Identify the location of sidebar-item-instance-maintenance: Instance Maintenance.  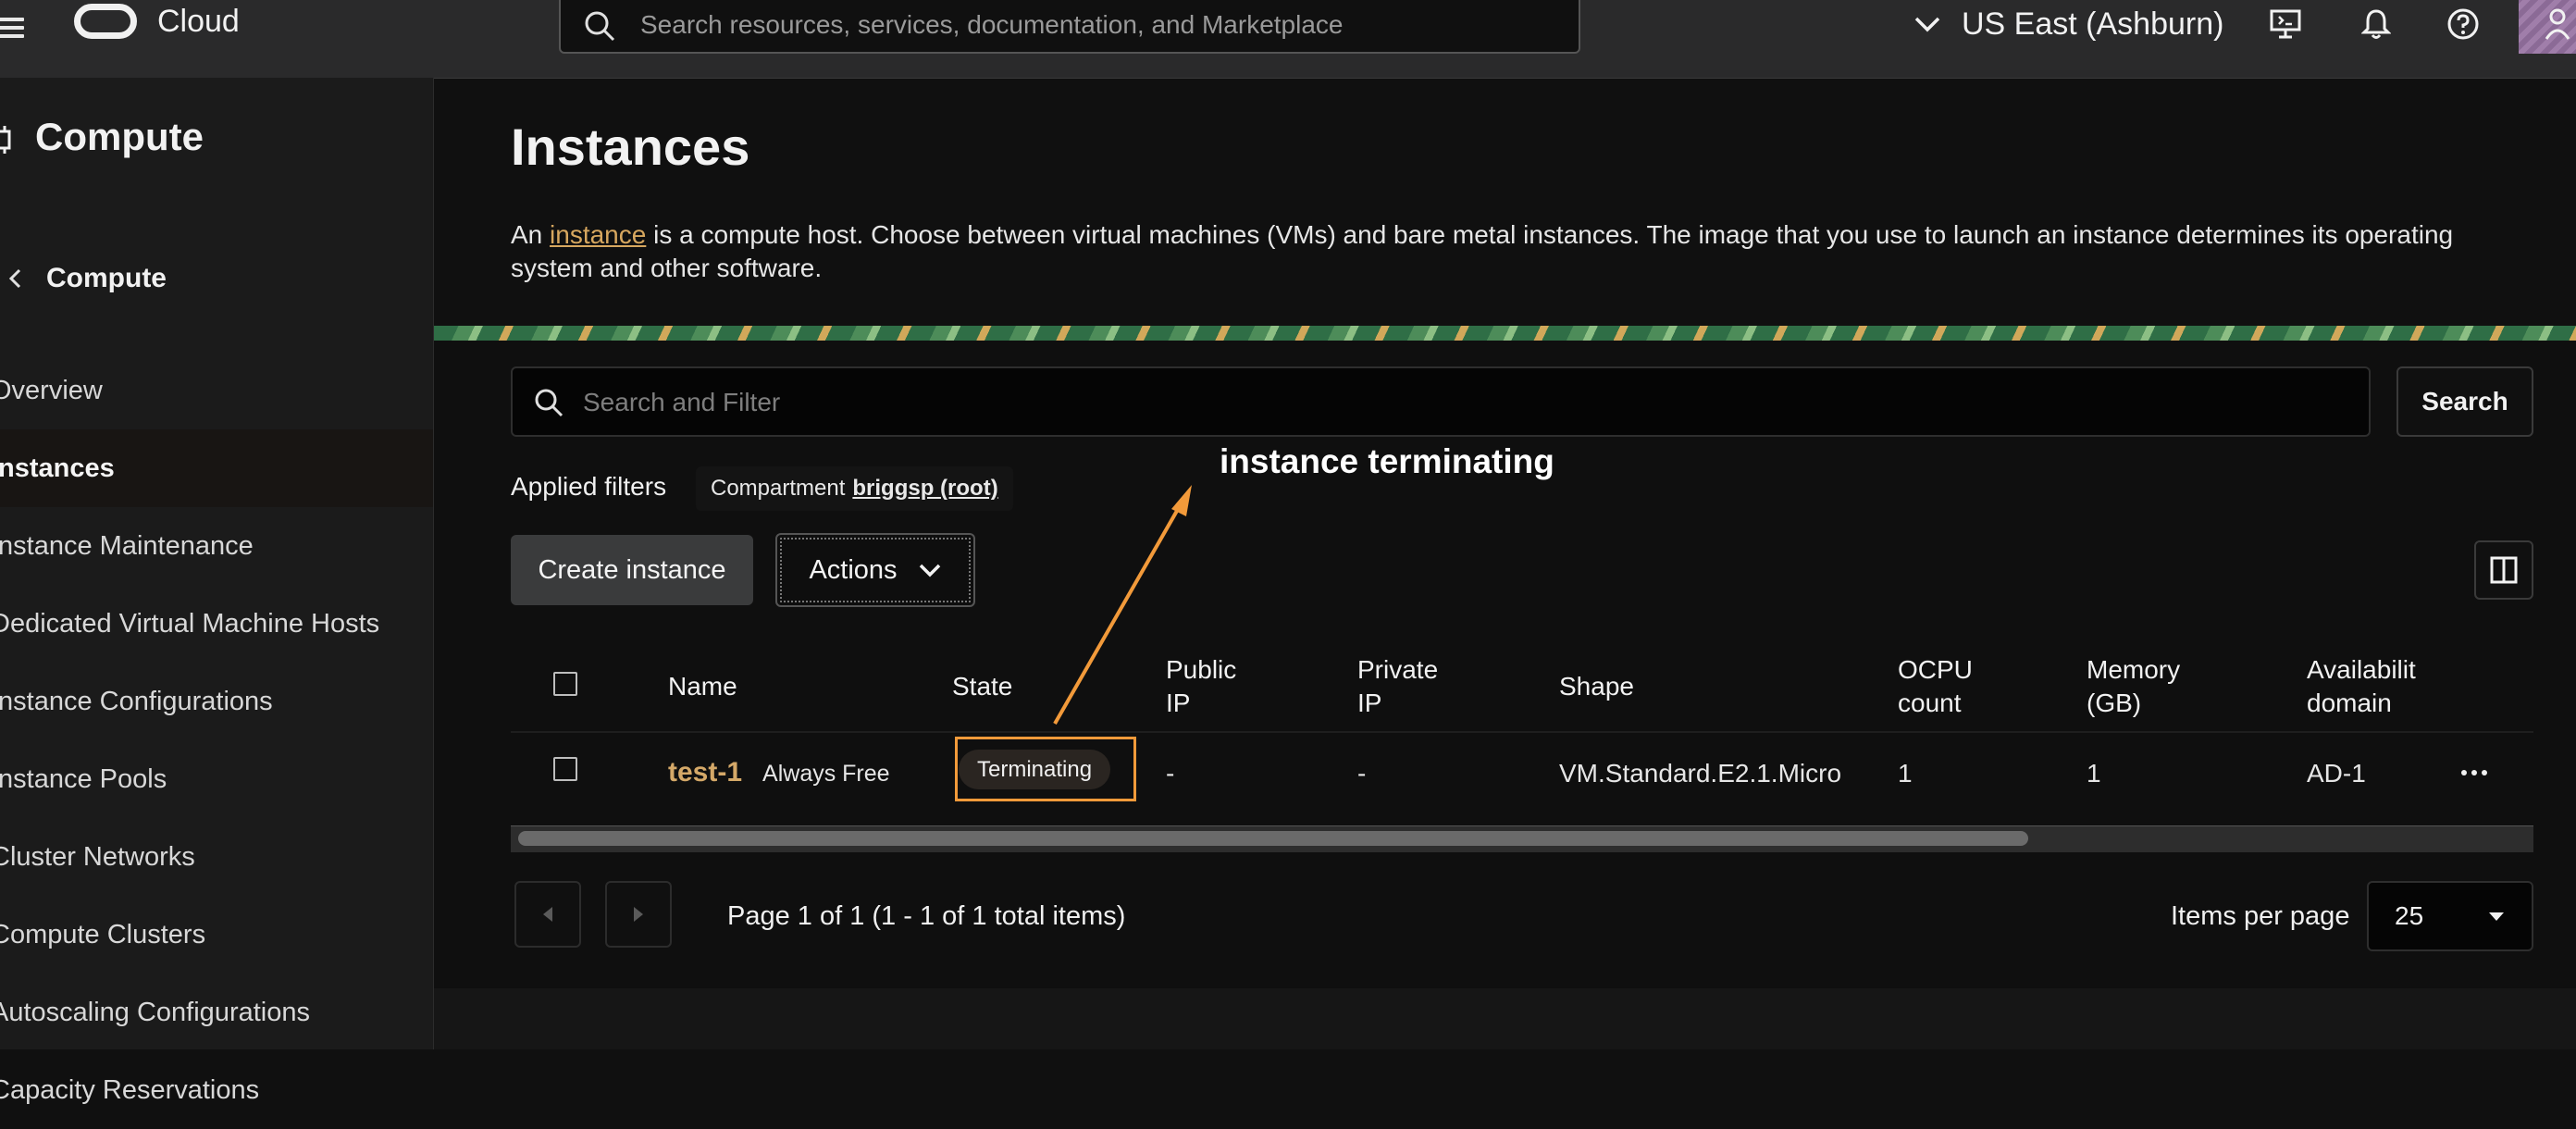
(217, 546).